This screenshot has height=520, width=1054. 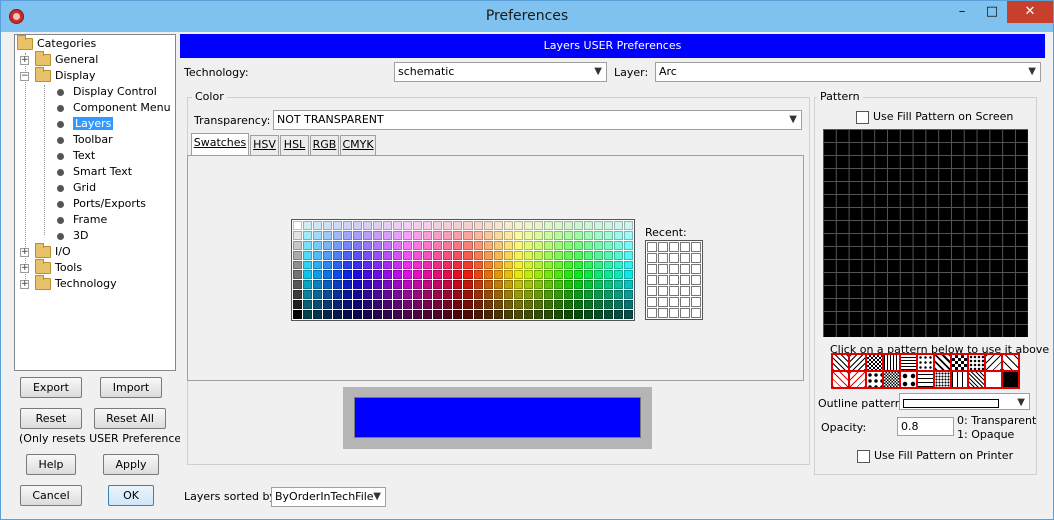 What do you see at coordinates (328, 497) in the screenshot?
I see `sort-select: ByOrderInTechFile ▼` at bounding box center [328, 497].